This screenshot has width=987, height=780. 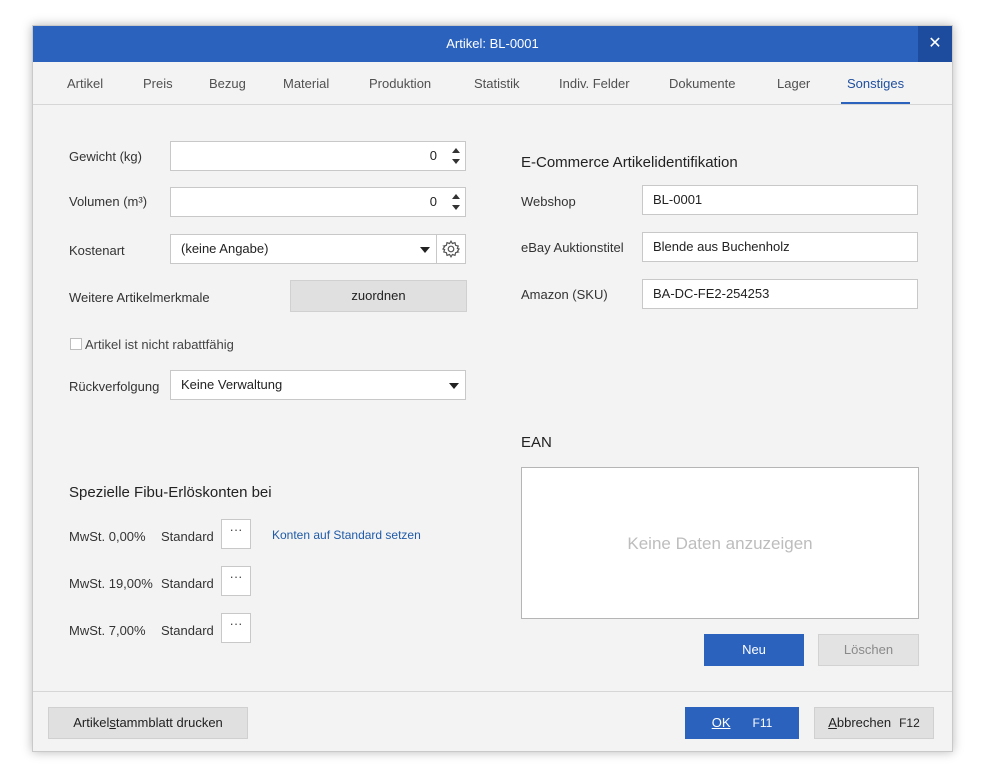 What do you see at coordinates (236, 628) in the screenshot?
I see `fibu-row-2-more-button: ···` at bounding box center [236, 628].